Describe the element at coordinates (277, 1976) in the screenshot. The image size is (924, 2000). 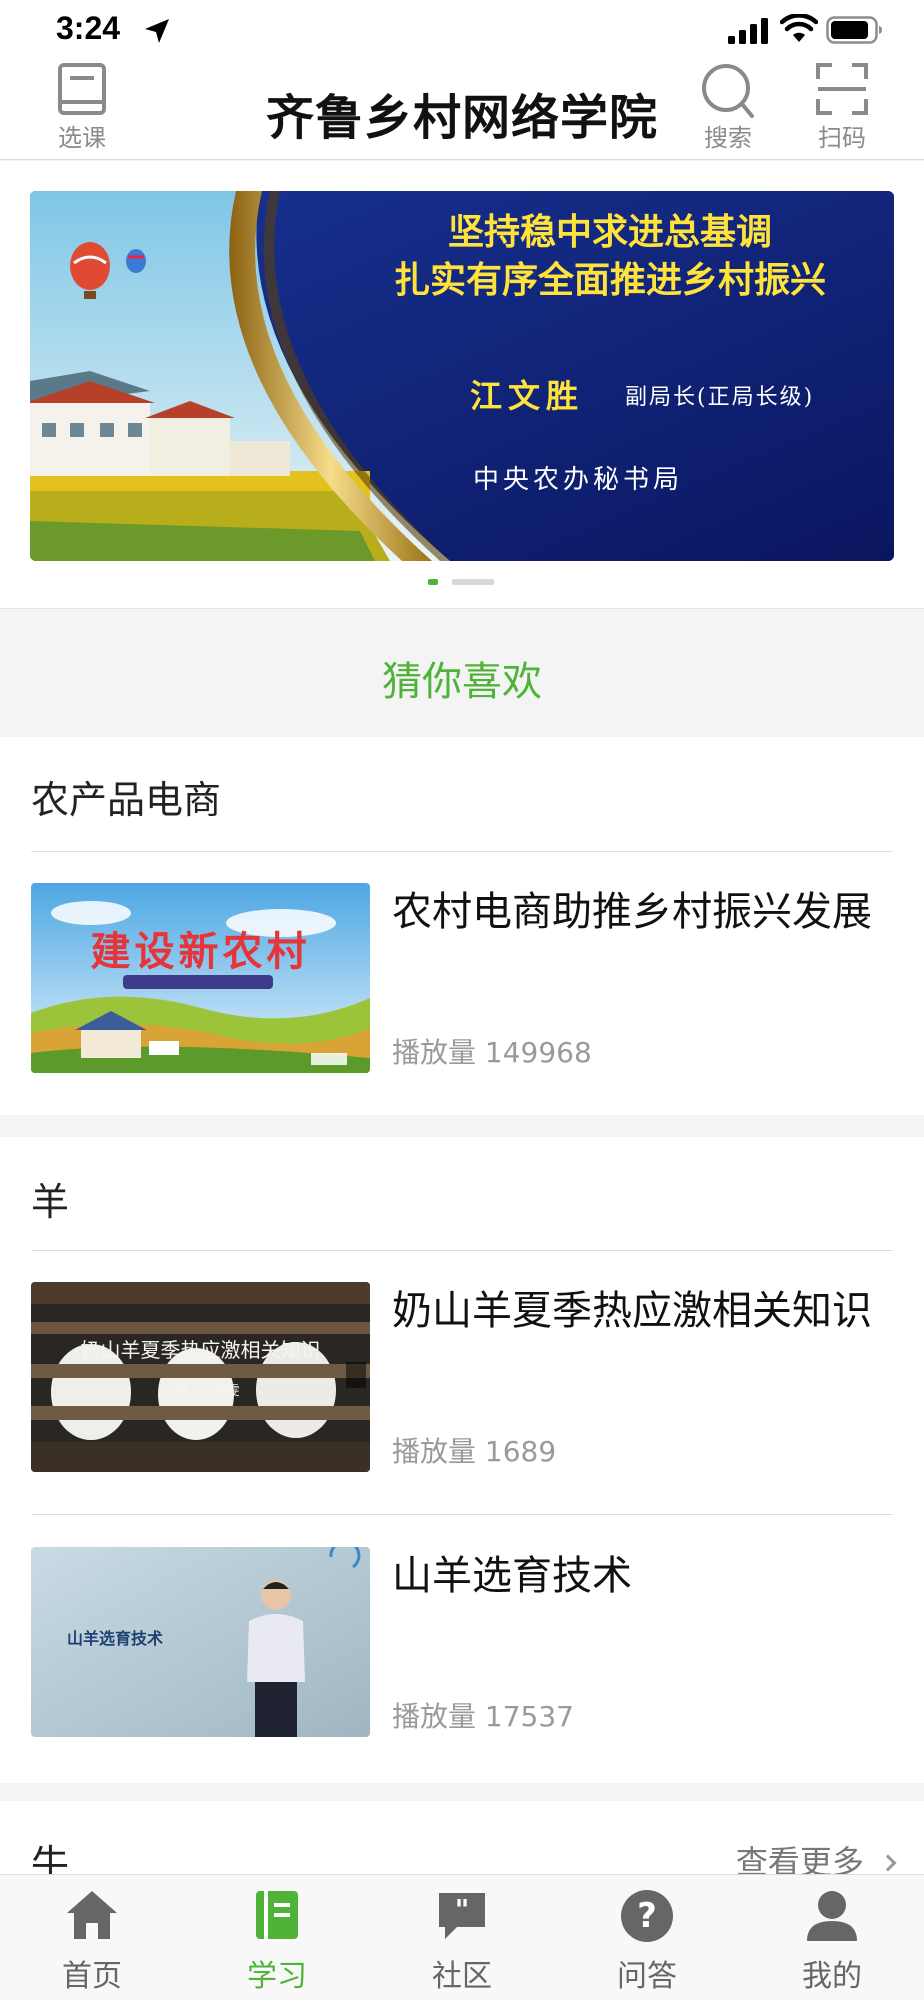
I see `tab-learn-label: 学习` at that location.